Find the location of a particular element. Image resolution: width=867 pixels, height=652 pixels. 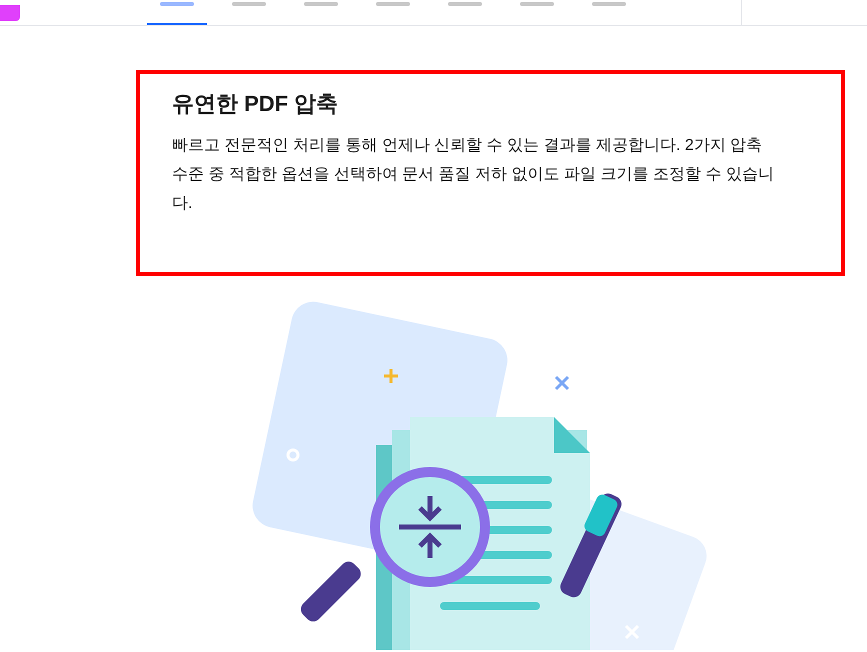

logo-icon is located at coordinates (10, 13).